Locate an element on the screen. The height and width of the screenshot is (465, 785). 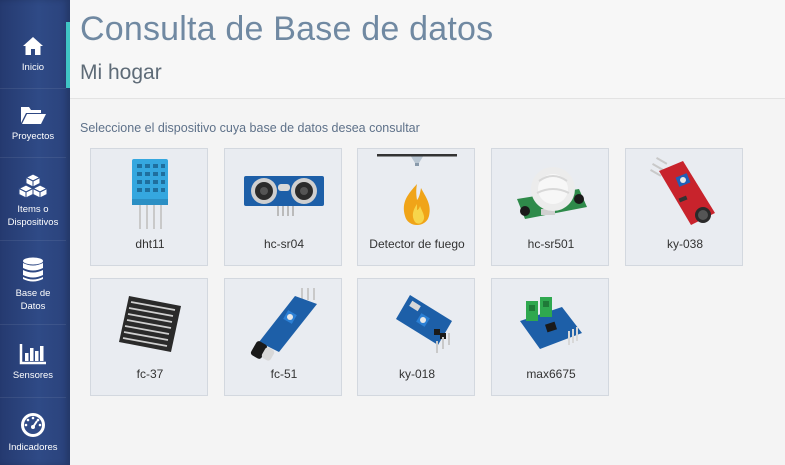
device-card-max6675: max6675 is located at coordinates (550, 337).